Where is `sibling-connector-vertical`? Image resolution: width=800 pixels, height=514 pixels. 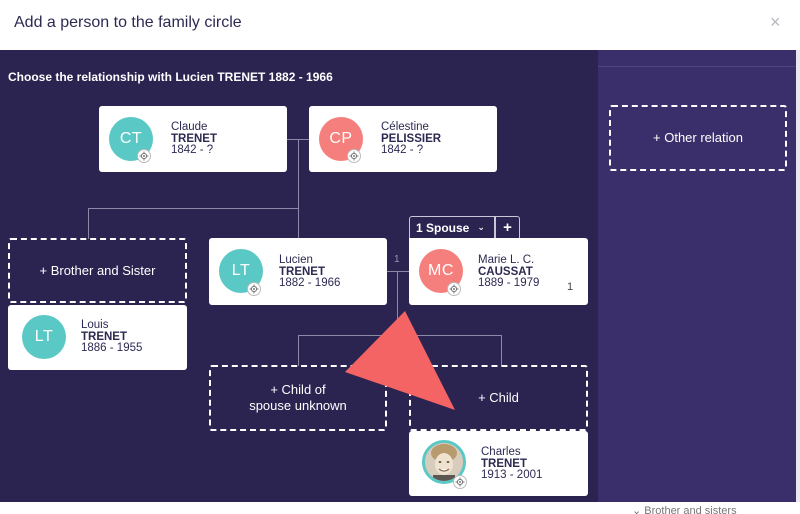
sibling-connector-vertical is located at coordinates (88, 223).